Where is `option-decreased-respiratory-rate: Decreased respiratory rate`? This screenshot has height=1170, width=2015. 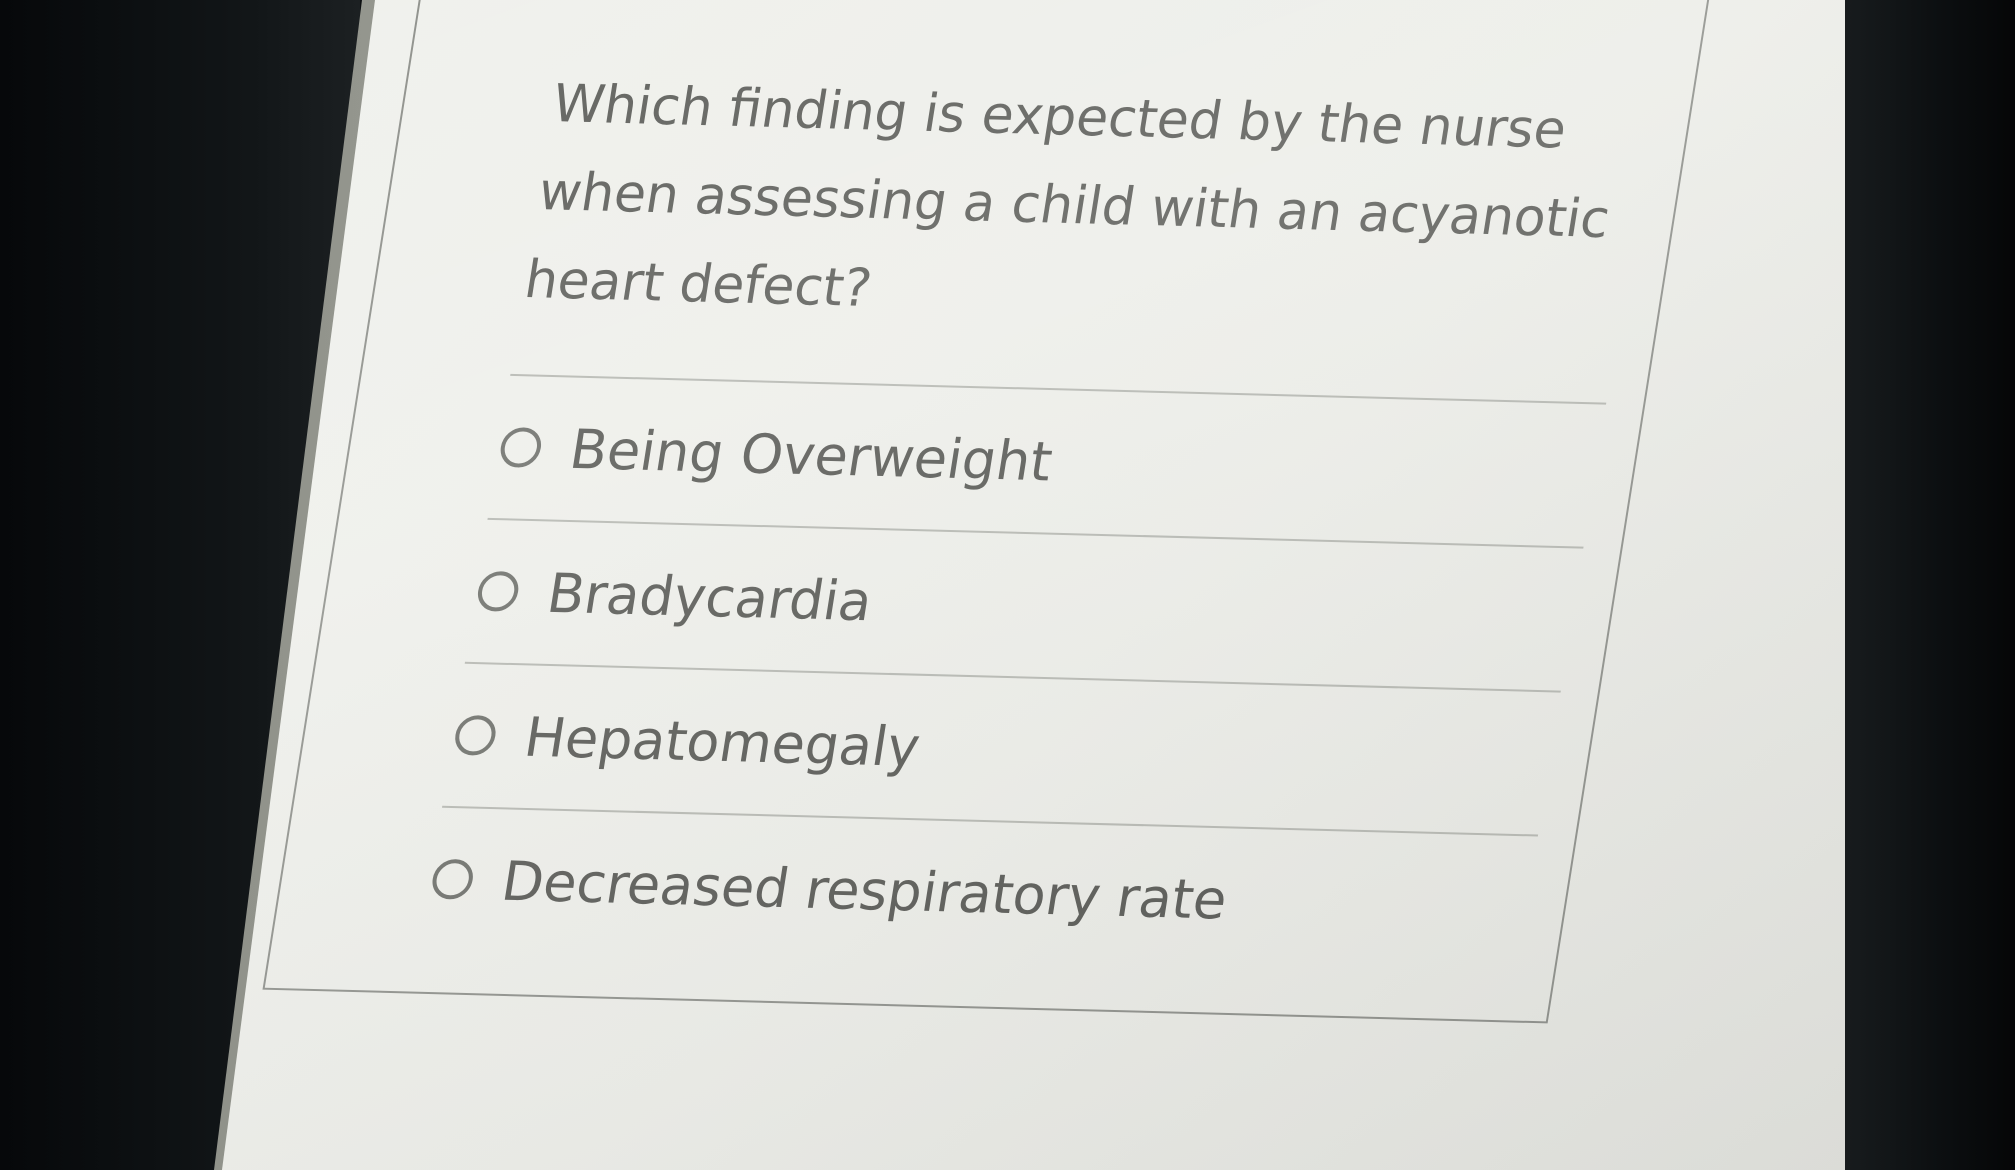 option-decreased-respiratory-rate: Decreased respiratory rate is located at coordinates (989, 893).